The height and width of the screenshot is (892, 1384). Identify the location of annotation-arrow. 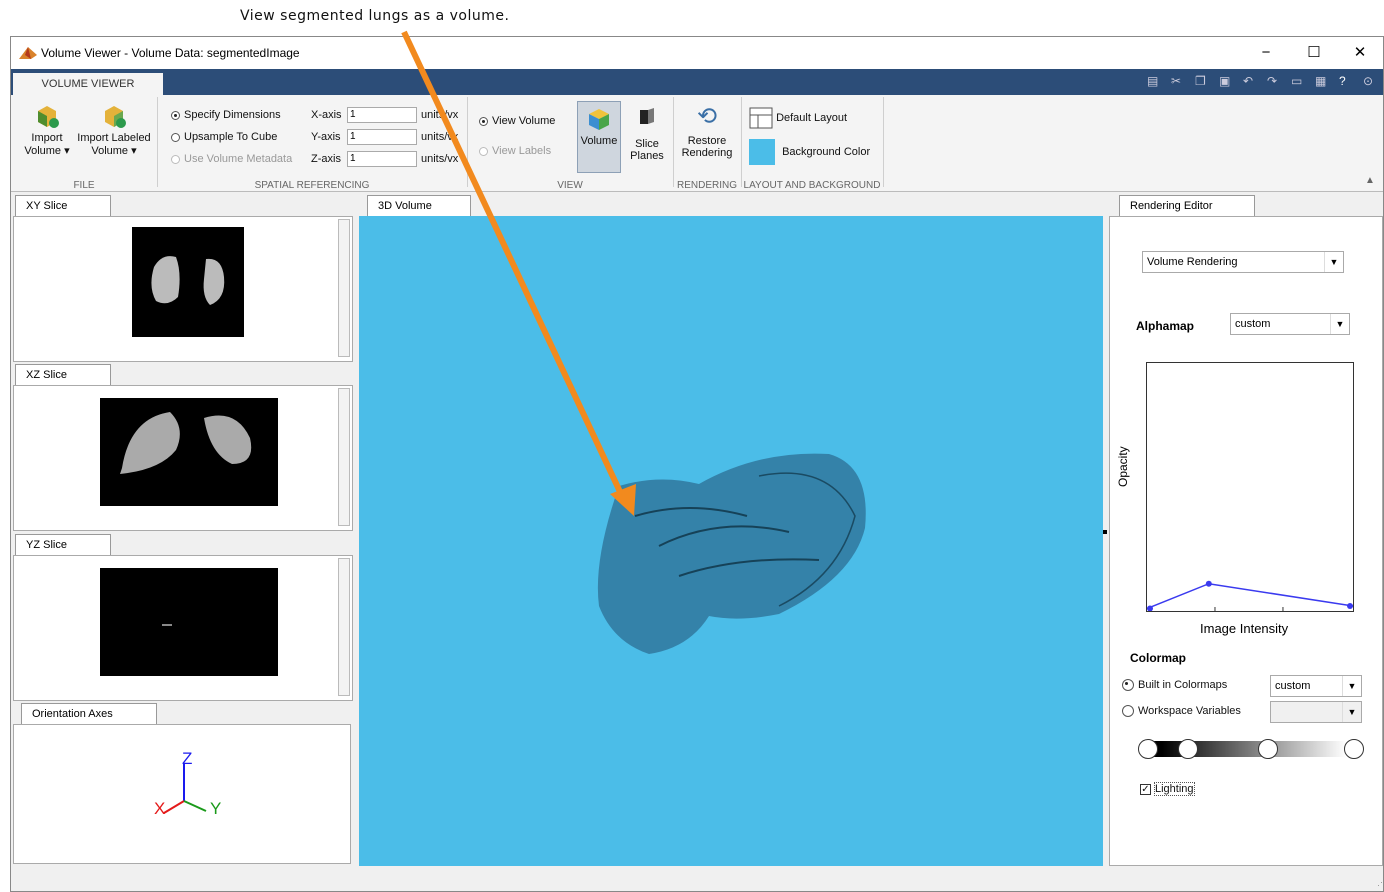
(518, 273).